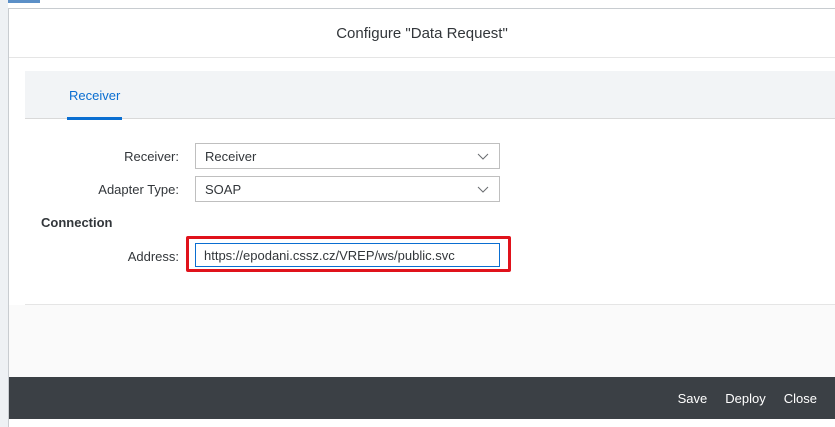  What do you see at coordinates (693, 398) in the screenshot?
I see `save-button: Save` at bounding box center [693, 398].